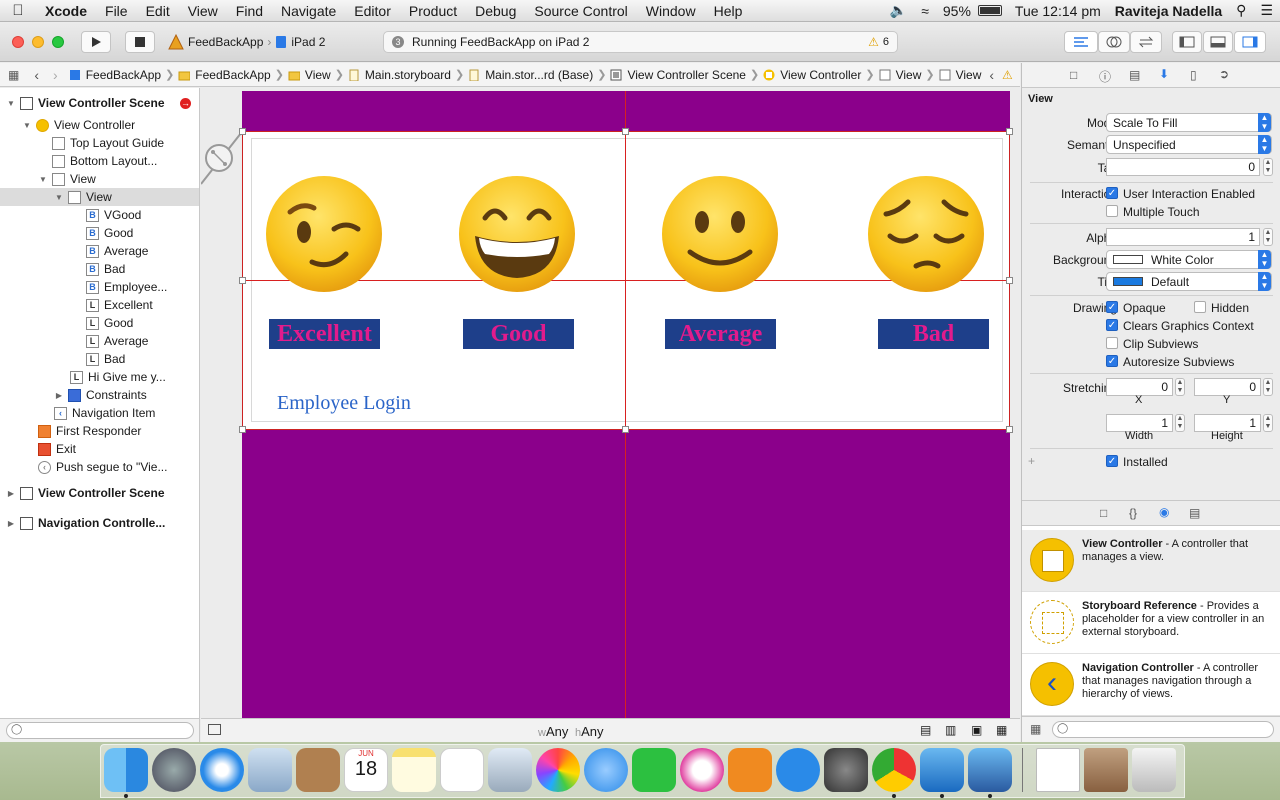 Image resolution: width=1280 pixels, height=800 pixels. Describe the element at coordinates (750, 770) in the screenshot. I see `ibooks-icon` at that location.